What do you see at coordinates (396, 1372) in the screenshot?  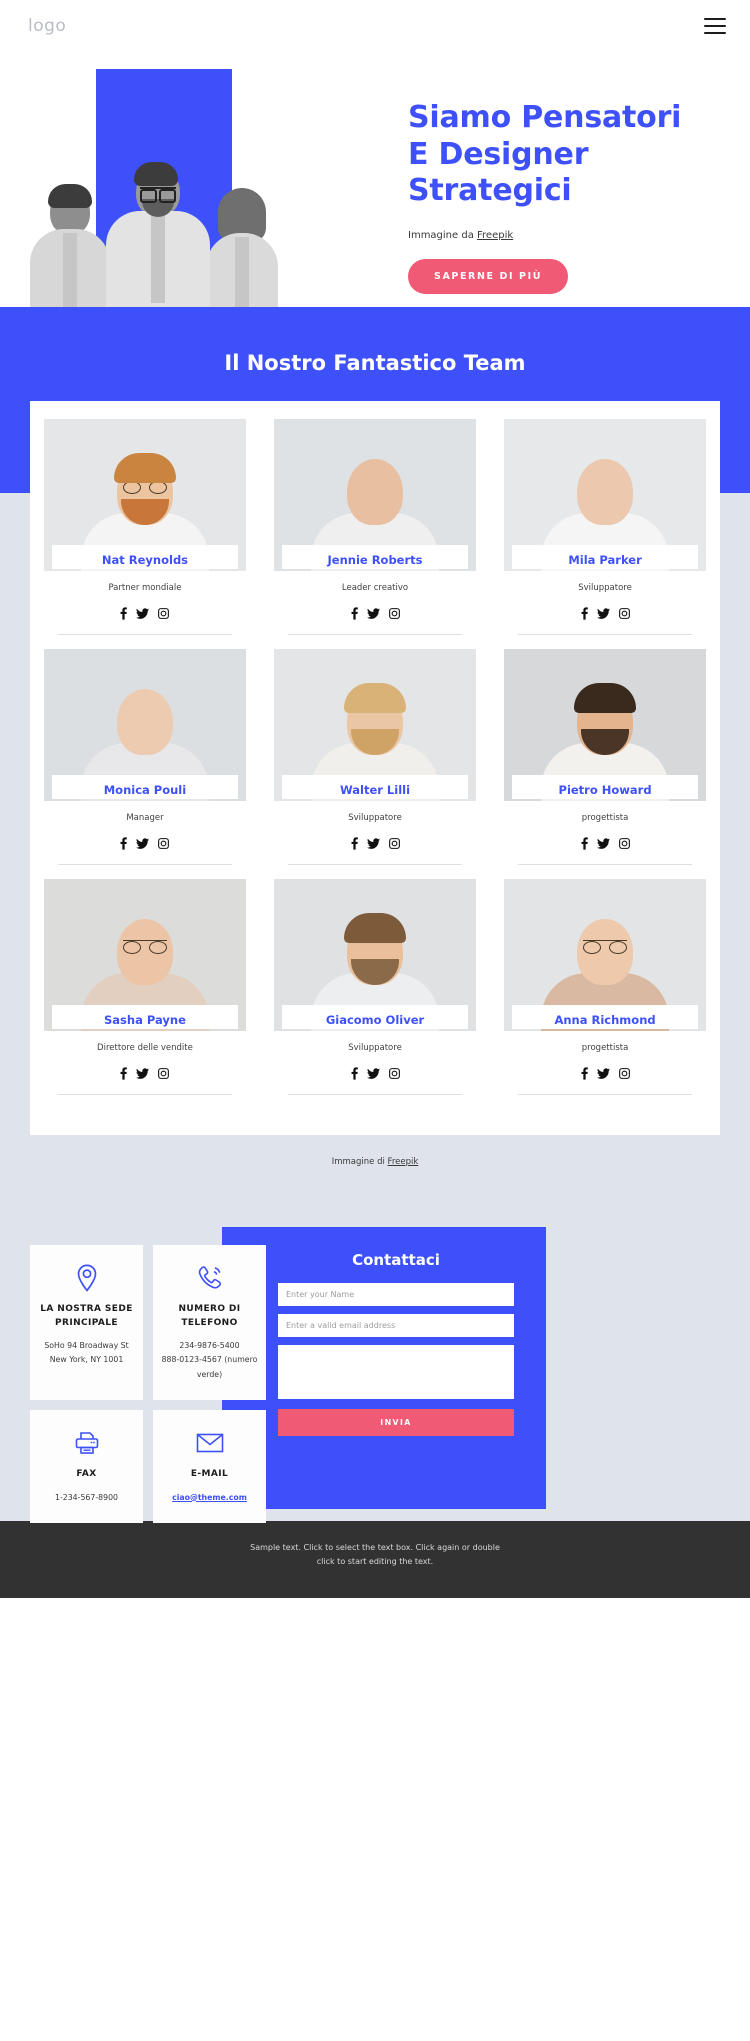 I see `message-input` at bounding box center [396, 1372].